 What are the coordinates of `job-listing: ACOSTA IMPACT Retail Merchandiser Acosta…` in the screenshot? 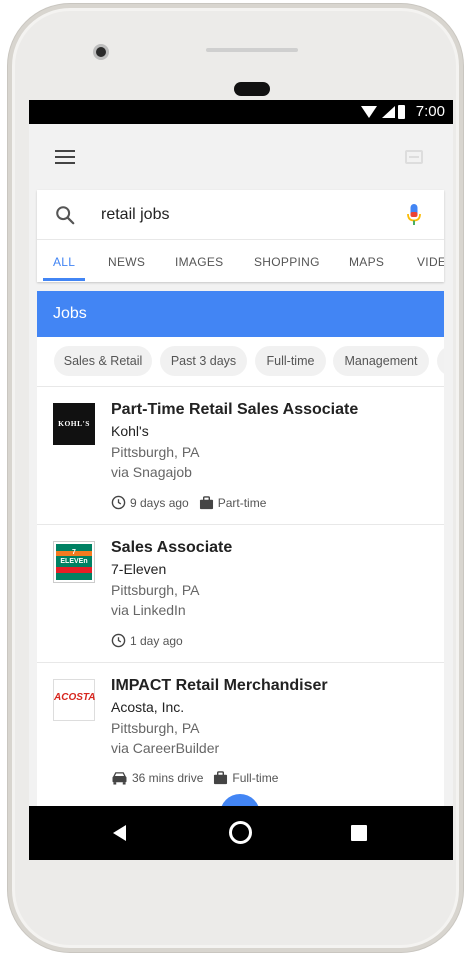 It's located at (240, 732).